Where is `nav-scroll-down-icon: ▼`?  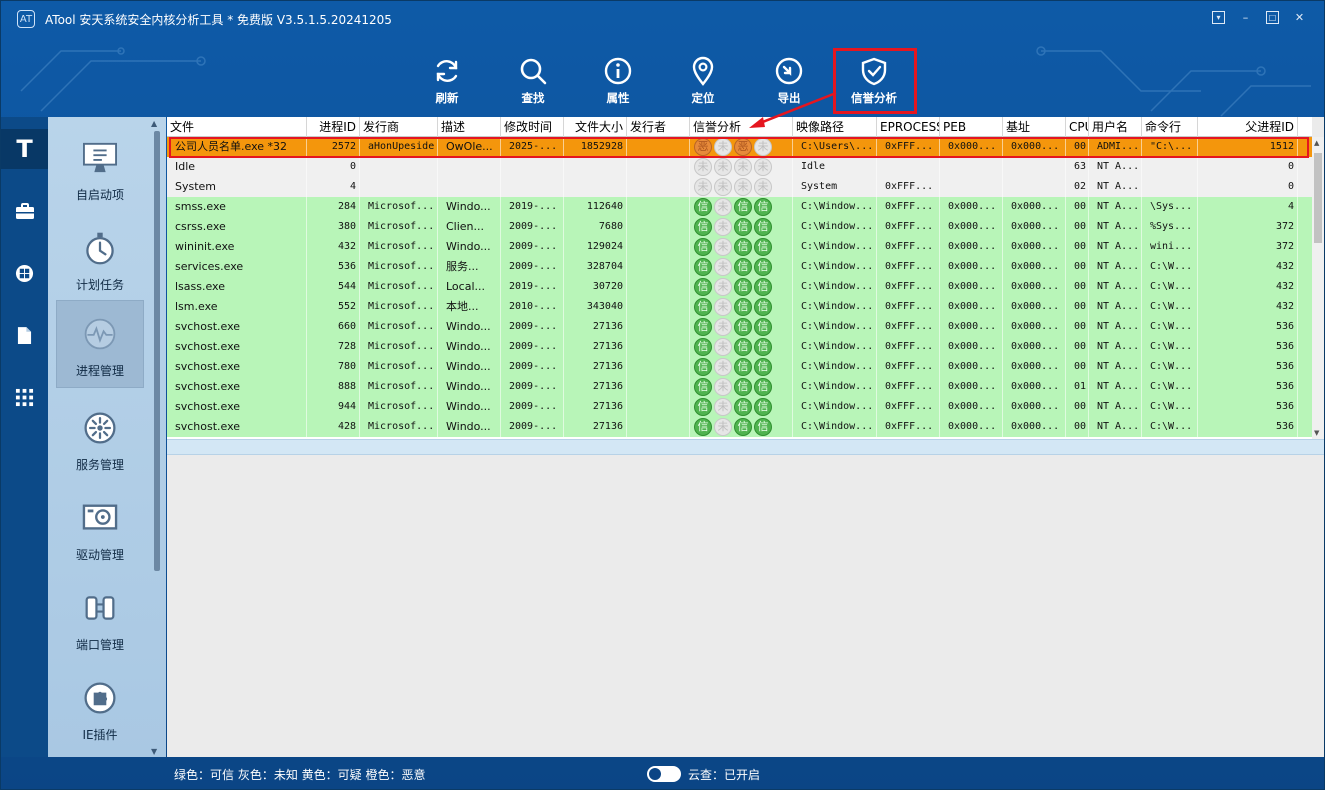 nav-scroll-down-icon: ▼ is located at coordinates (154, 751).